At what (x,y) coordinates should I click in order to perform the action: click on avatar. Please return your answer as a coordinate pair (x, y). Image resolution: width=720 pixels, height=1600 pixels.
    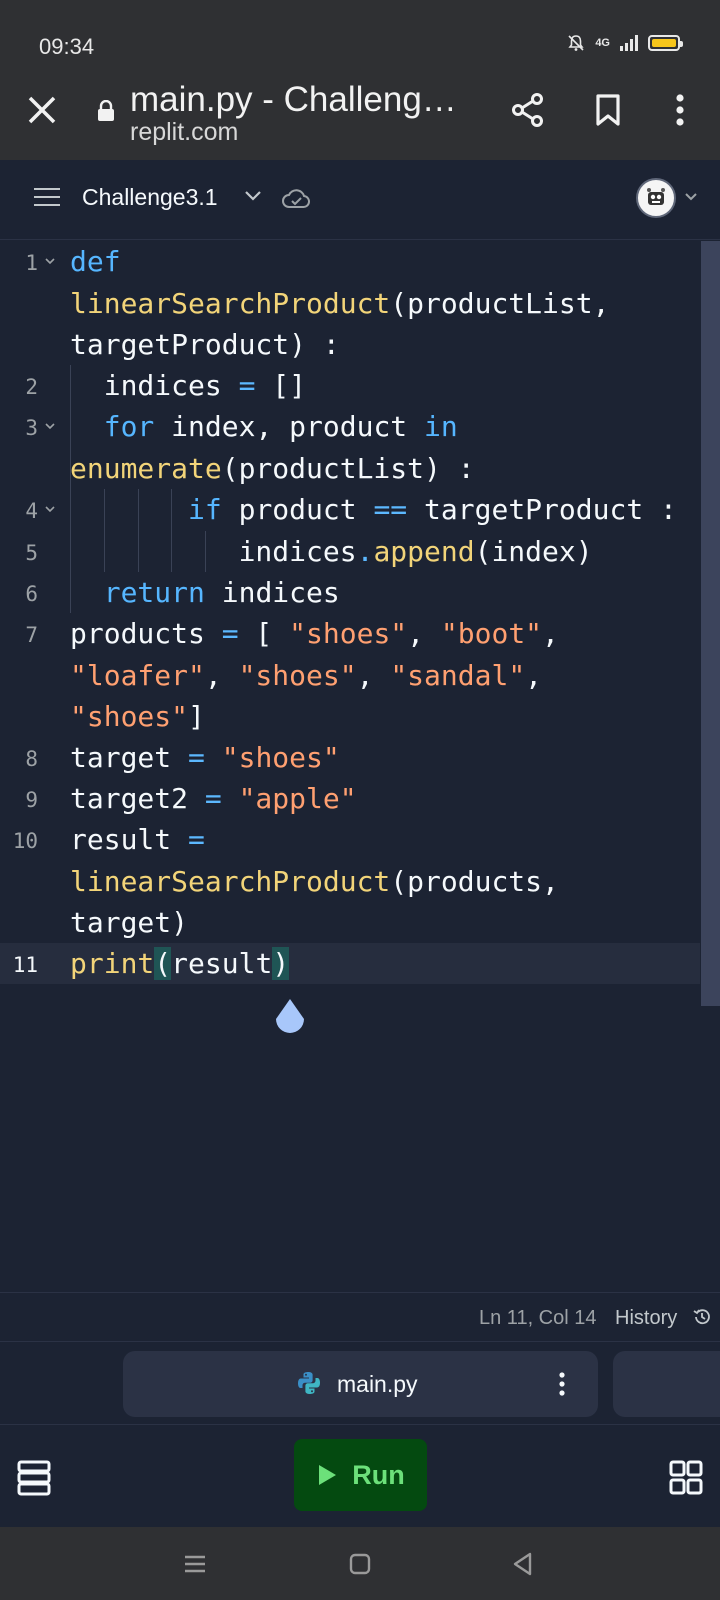
    Looking at the image, I should click on (656, 198).